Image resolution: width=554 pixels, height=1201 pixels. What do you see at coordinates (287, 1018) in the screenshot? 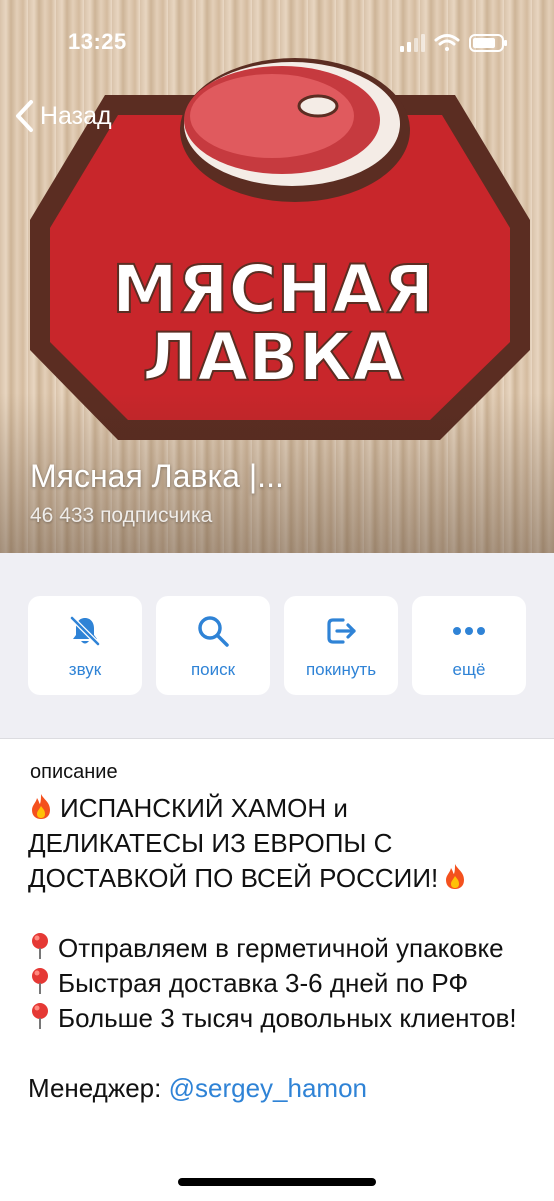
I see `bullet-text: Больше 3 тысяч довольных клиентов!` at bounding box center [287, 1018].